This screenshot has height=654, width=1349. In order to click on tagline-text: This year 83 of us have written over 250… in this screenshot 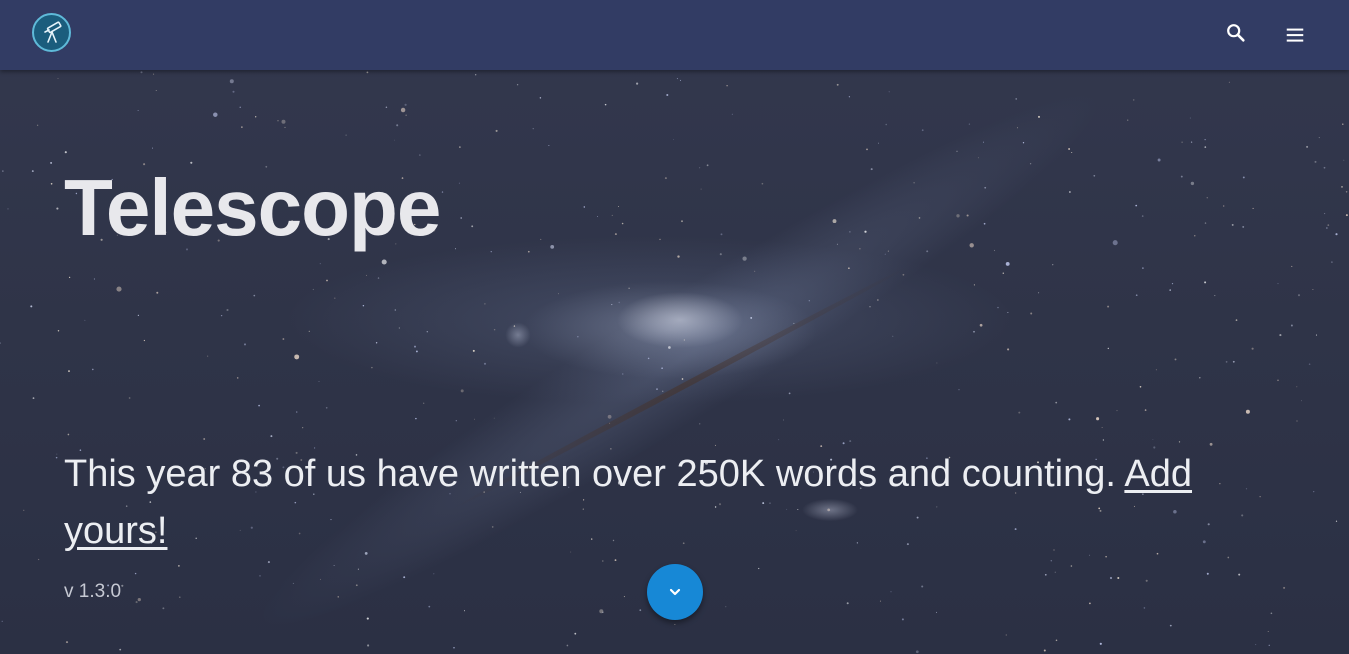, I will do `click(594, 474)`.